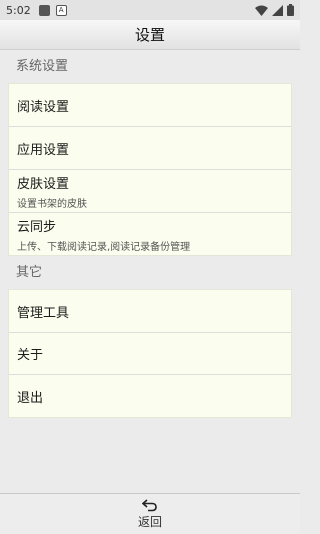  What do you see at coordinates (43, 150) in the screenshot?
I see `settings-item-label: 应用设置` at bounding box center [43, 150].